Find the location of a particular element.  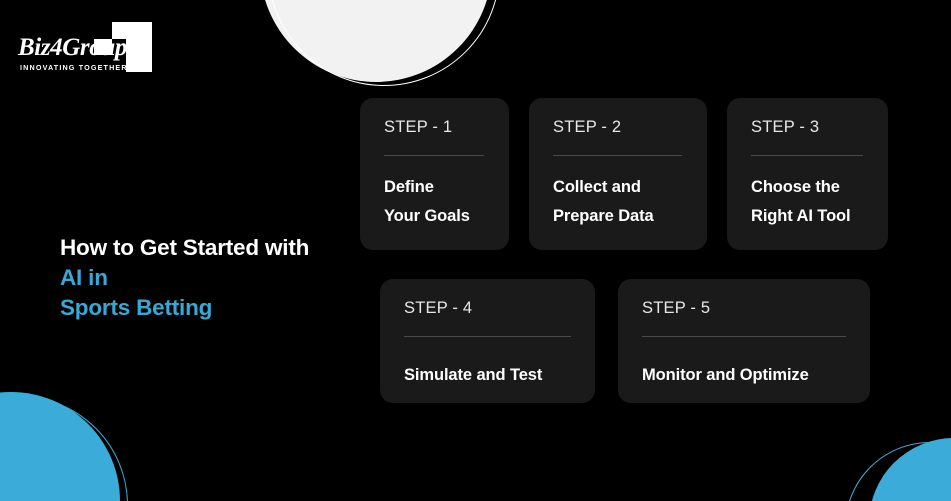

step-card-title: Collect and Prepare Data is located at coordinates (603, 201).